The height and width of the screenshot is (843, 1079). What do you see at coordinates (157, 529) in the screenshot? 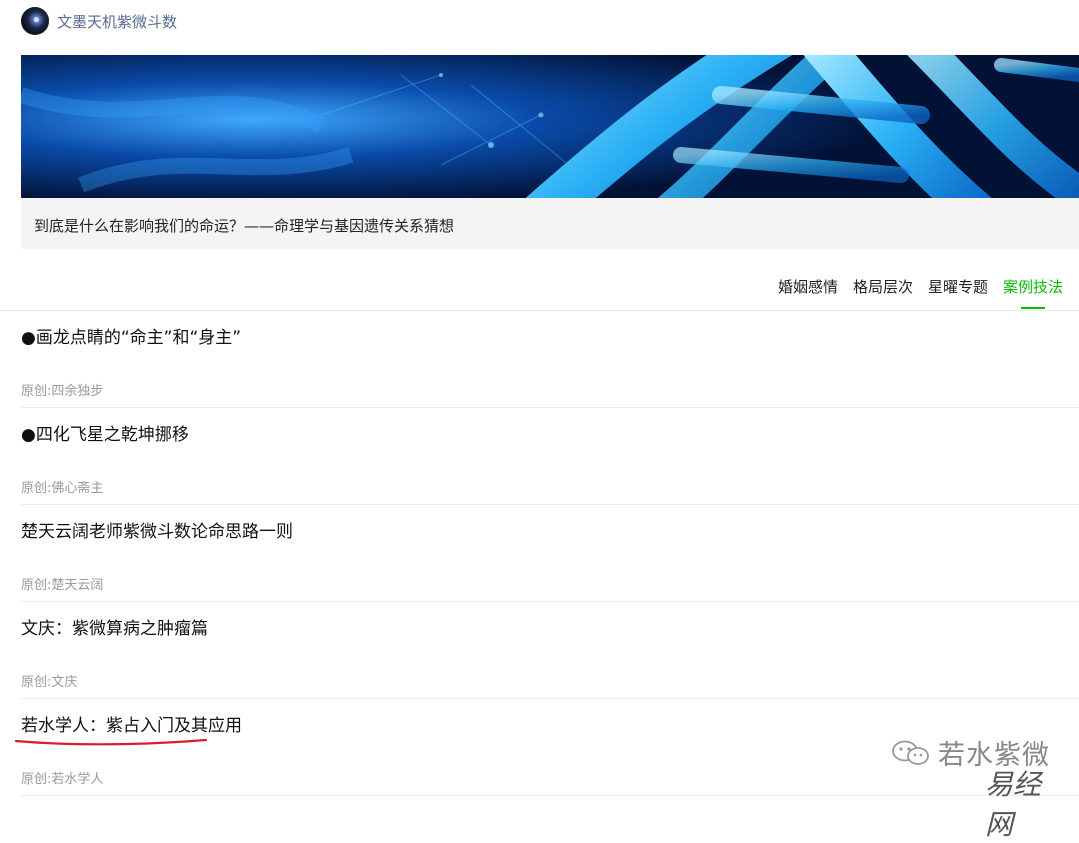
I see `article-title: 楚天云阔老师紫微斗数论命思路一则` at bounding box center [157, 529].